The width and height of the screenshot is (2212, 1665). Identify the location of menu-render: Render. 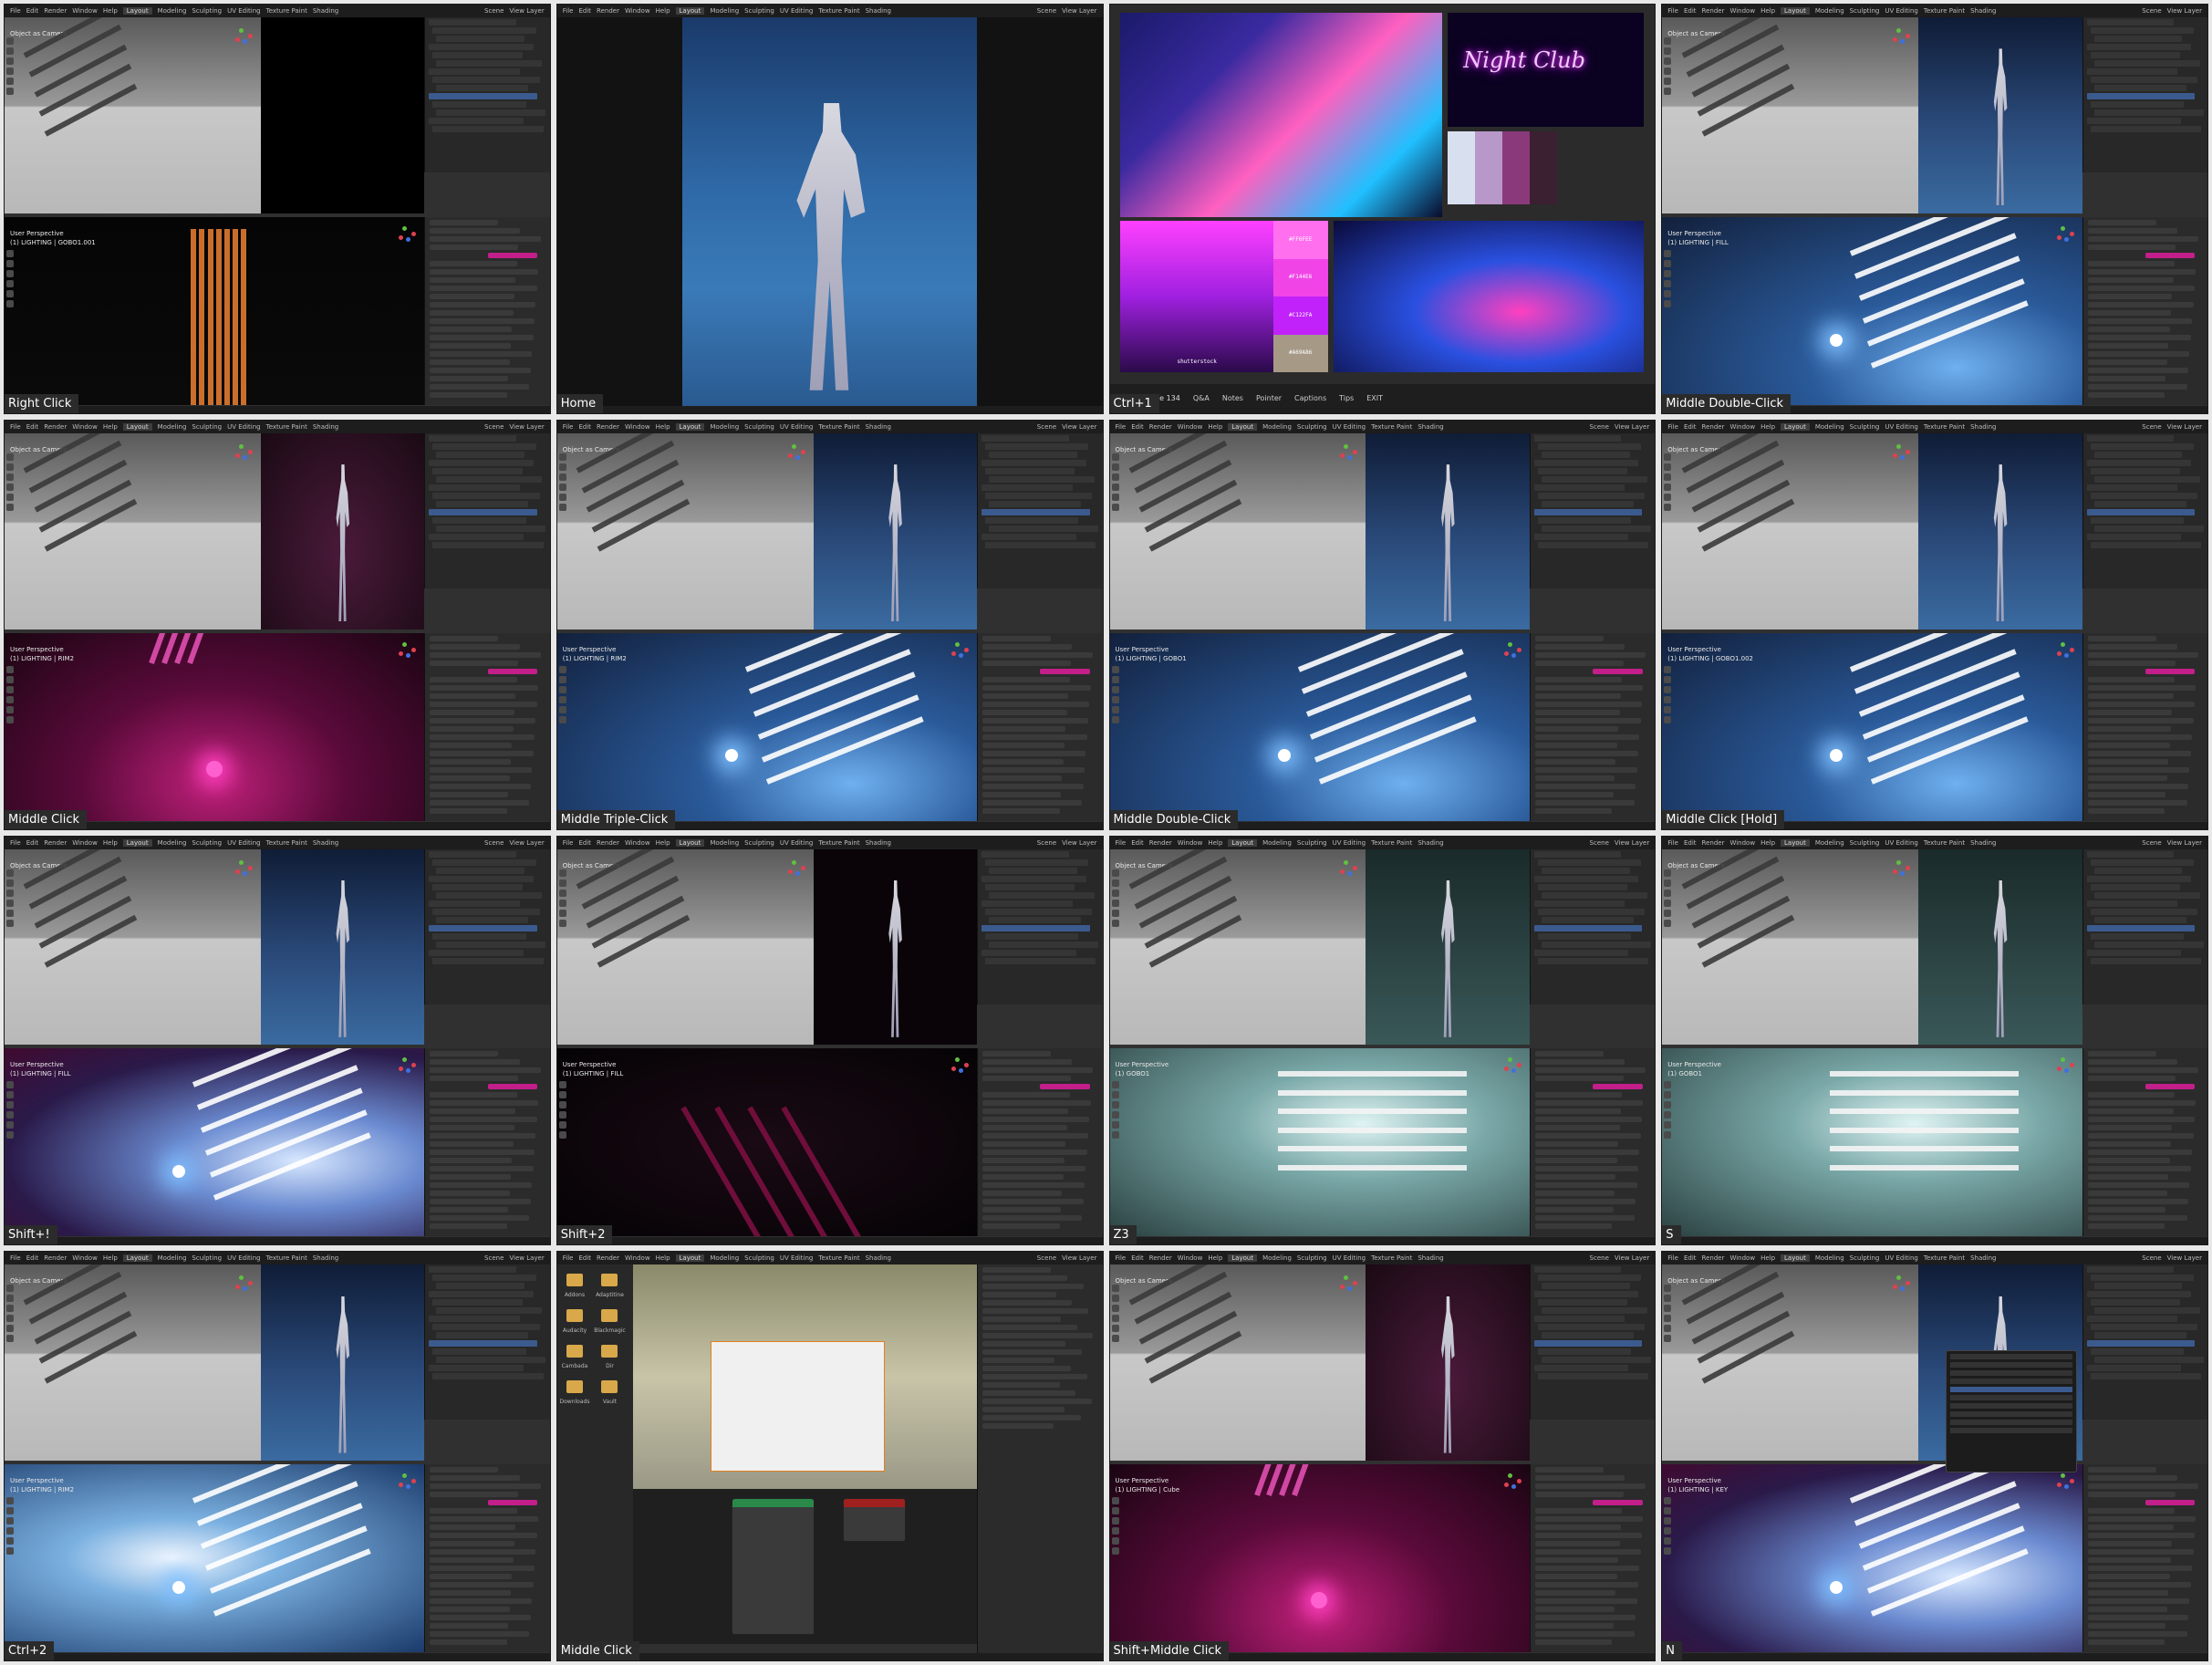
(1160, 427).